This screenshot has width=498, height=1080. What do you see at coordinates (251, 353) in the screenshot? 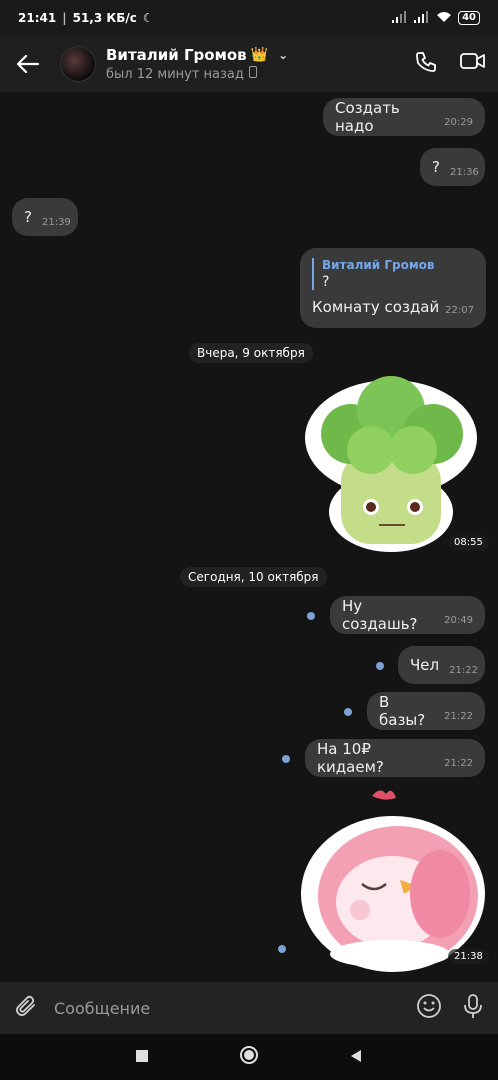
I see `date-separator: Вчера, 9 октября` at bounding box center [251, 353].